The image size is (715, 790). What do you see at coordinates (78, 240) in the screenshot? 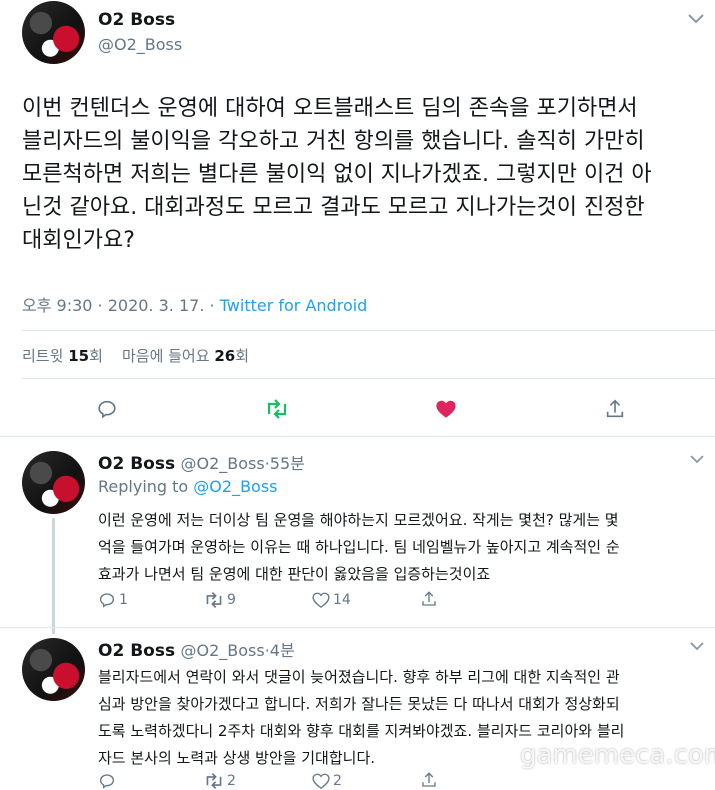
I see `tweet-text-line: 대회인가요?` at bounding box center [78, 240].